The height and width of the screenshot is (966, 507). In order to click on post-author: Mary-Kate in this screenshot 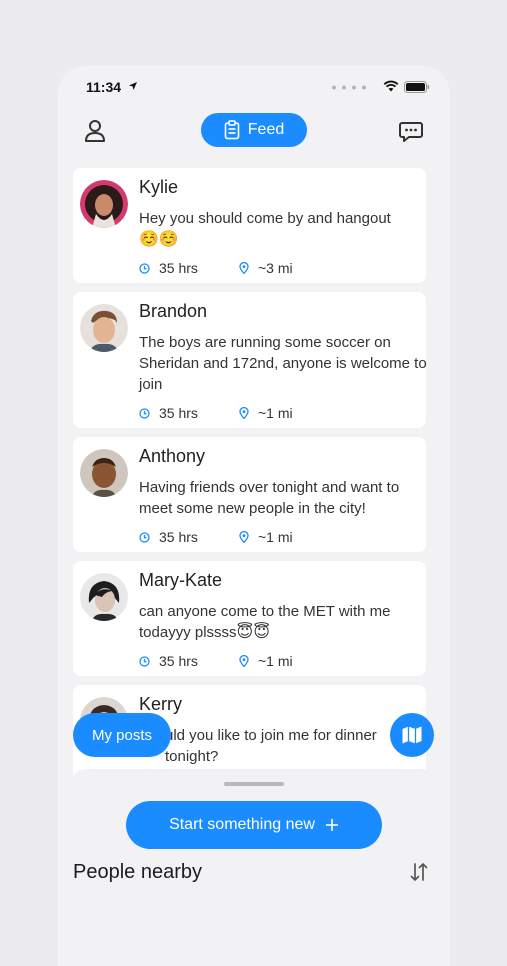, I will do `click(181, 580)`.